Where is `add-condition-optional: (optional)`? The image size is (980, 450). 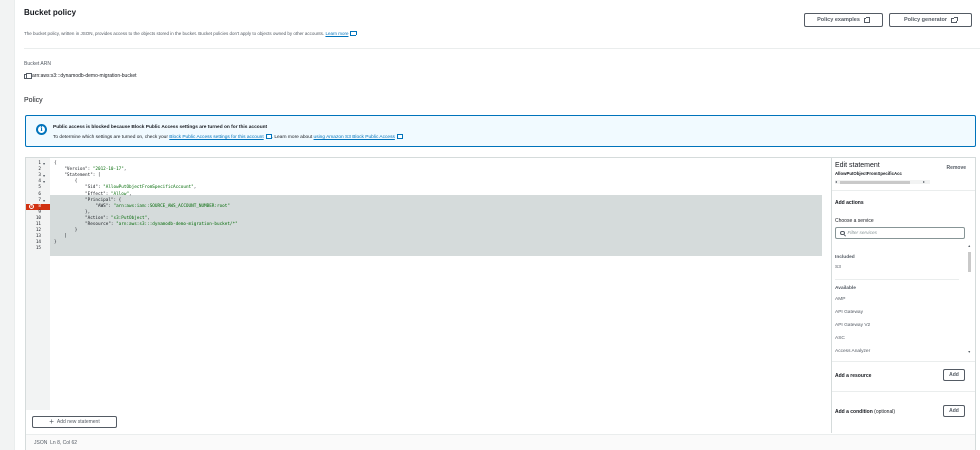
add-condition-optional: (optional) is located at coordinates (885, 412).